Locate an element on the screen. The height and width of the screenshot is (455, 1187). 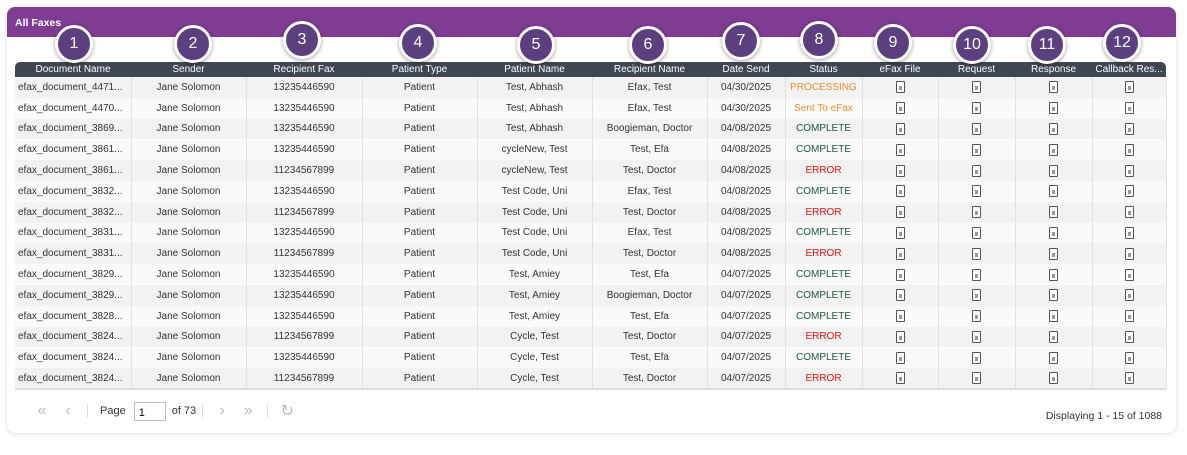
column-header: Document Name is located at coordinates (73, 69).